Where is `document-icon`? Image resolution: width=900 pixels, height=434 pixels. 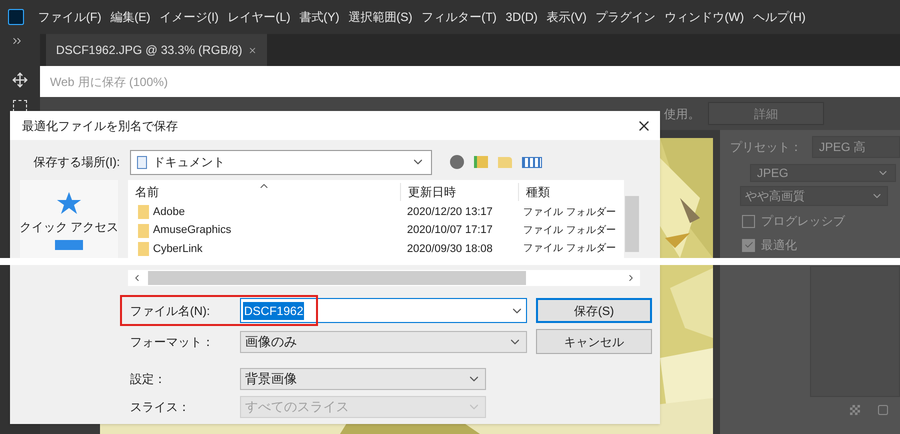 document-icon is located at coordinates (142, 162).